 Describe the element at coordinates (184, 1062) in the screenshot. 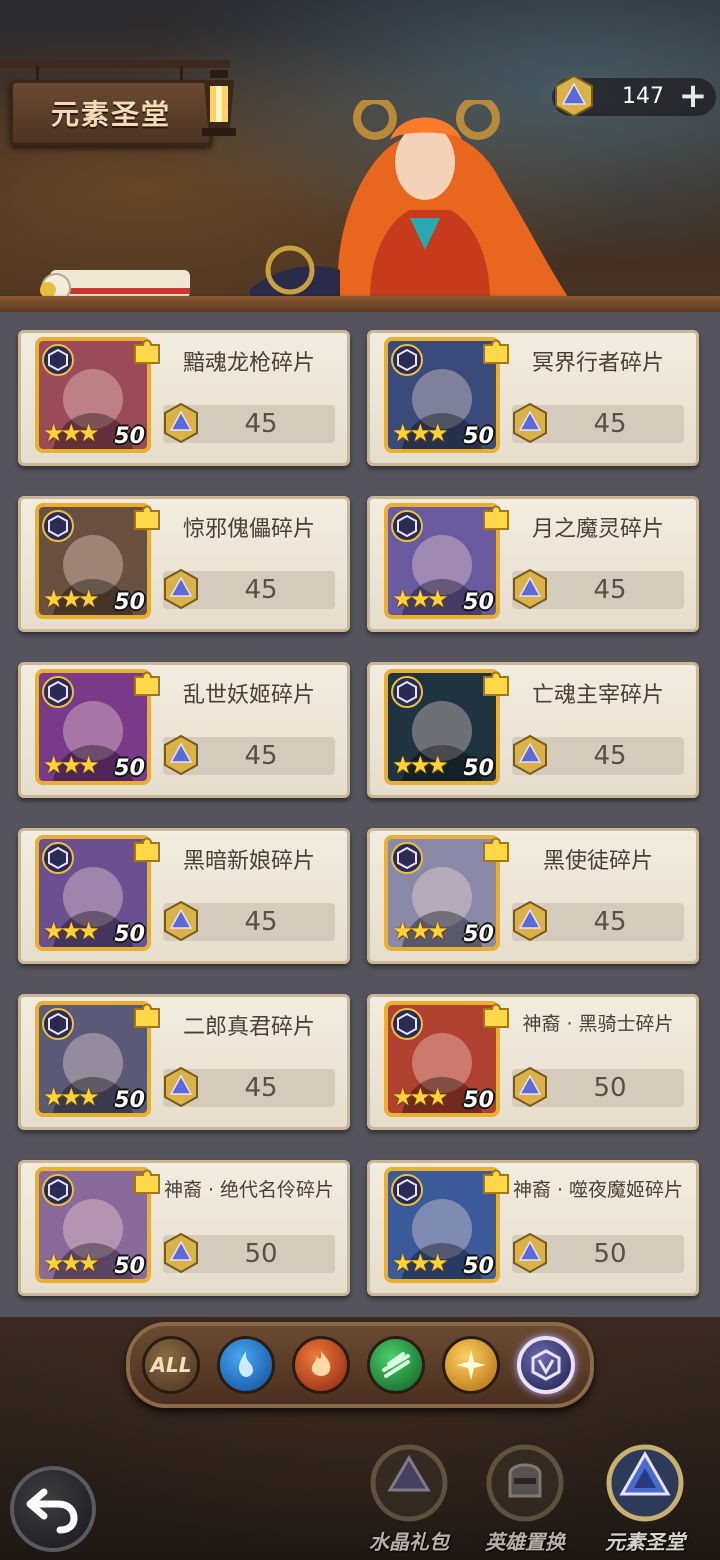

I see `shop-item-card: ★★★ 50 二郎真君碎片 45` at that location.